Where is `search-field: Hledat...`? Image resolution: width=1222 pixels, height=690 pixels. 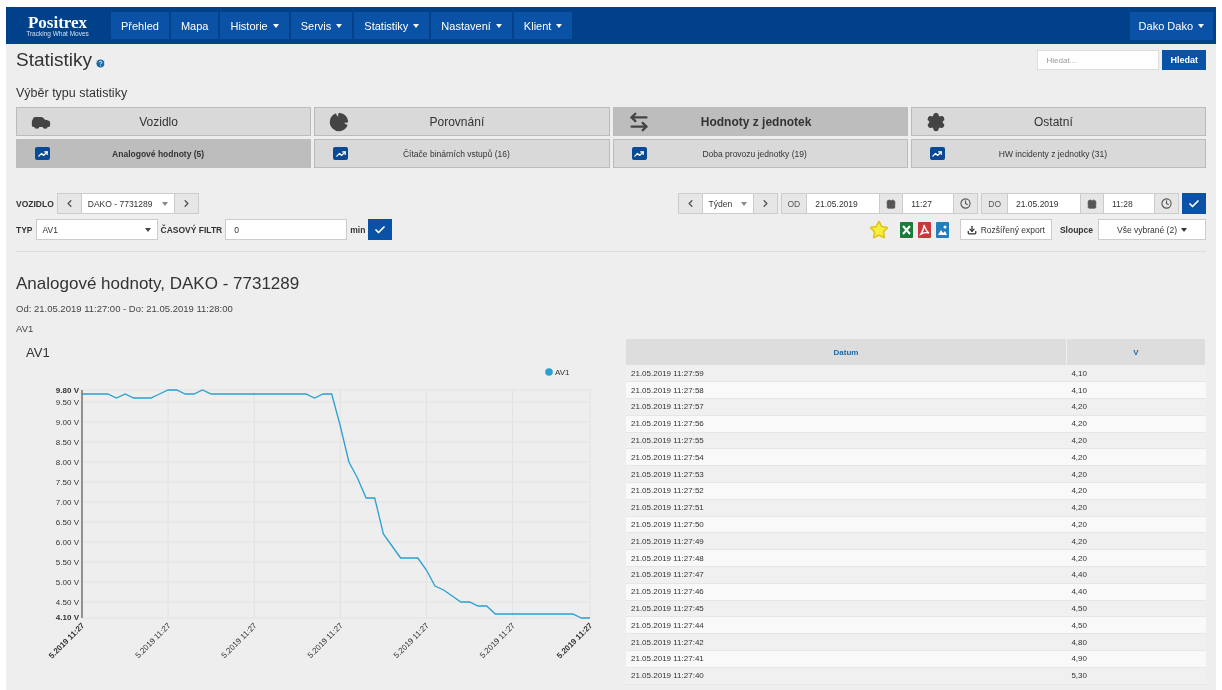
search-field: Hledat... is located at coordinates (1098, 60).